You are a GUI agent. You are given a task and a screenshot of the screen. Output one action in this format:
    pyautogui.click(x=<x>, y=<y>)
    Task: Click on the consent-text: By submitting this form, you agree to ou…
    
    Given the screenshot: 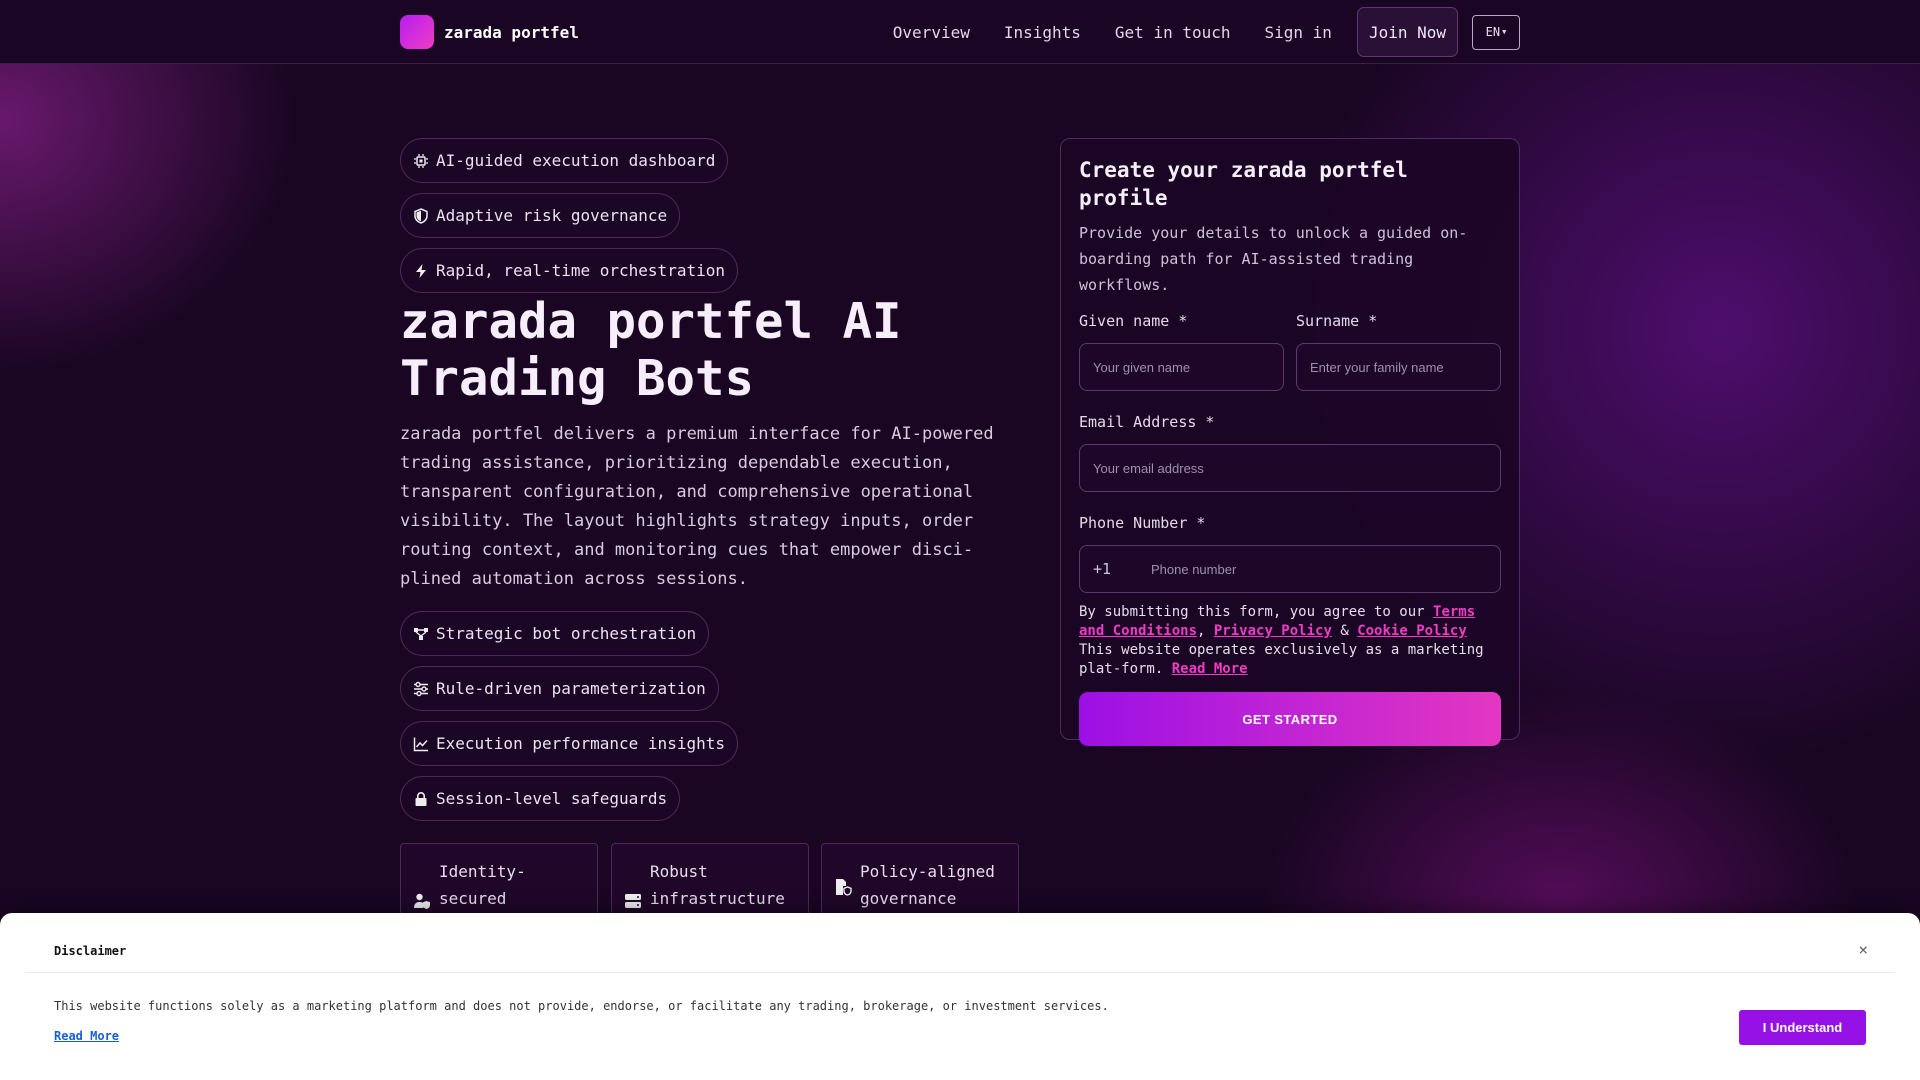 What is the action you would take?
    pyautogui.click(x=1290, y=641)
    